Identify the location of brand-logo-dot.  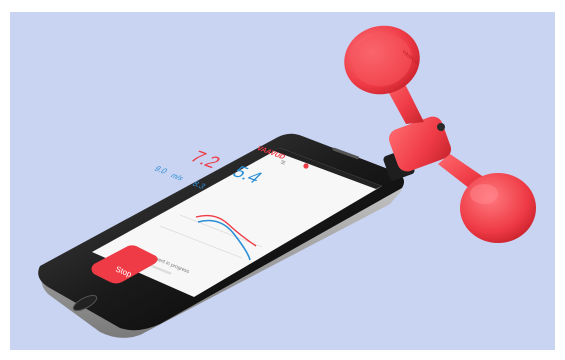
(306, 166).